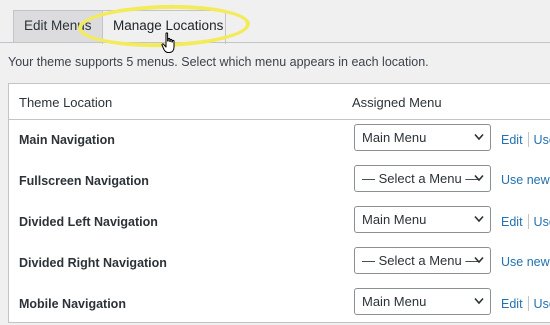 This screenshot has width=550, height=325. What do you see at coordinates (168, 25) in the screenshot?
I see `tab-manage-locations-label: Manage Locations` at bounding box center [168, 25].